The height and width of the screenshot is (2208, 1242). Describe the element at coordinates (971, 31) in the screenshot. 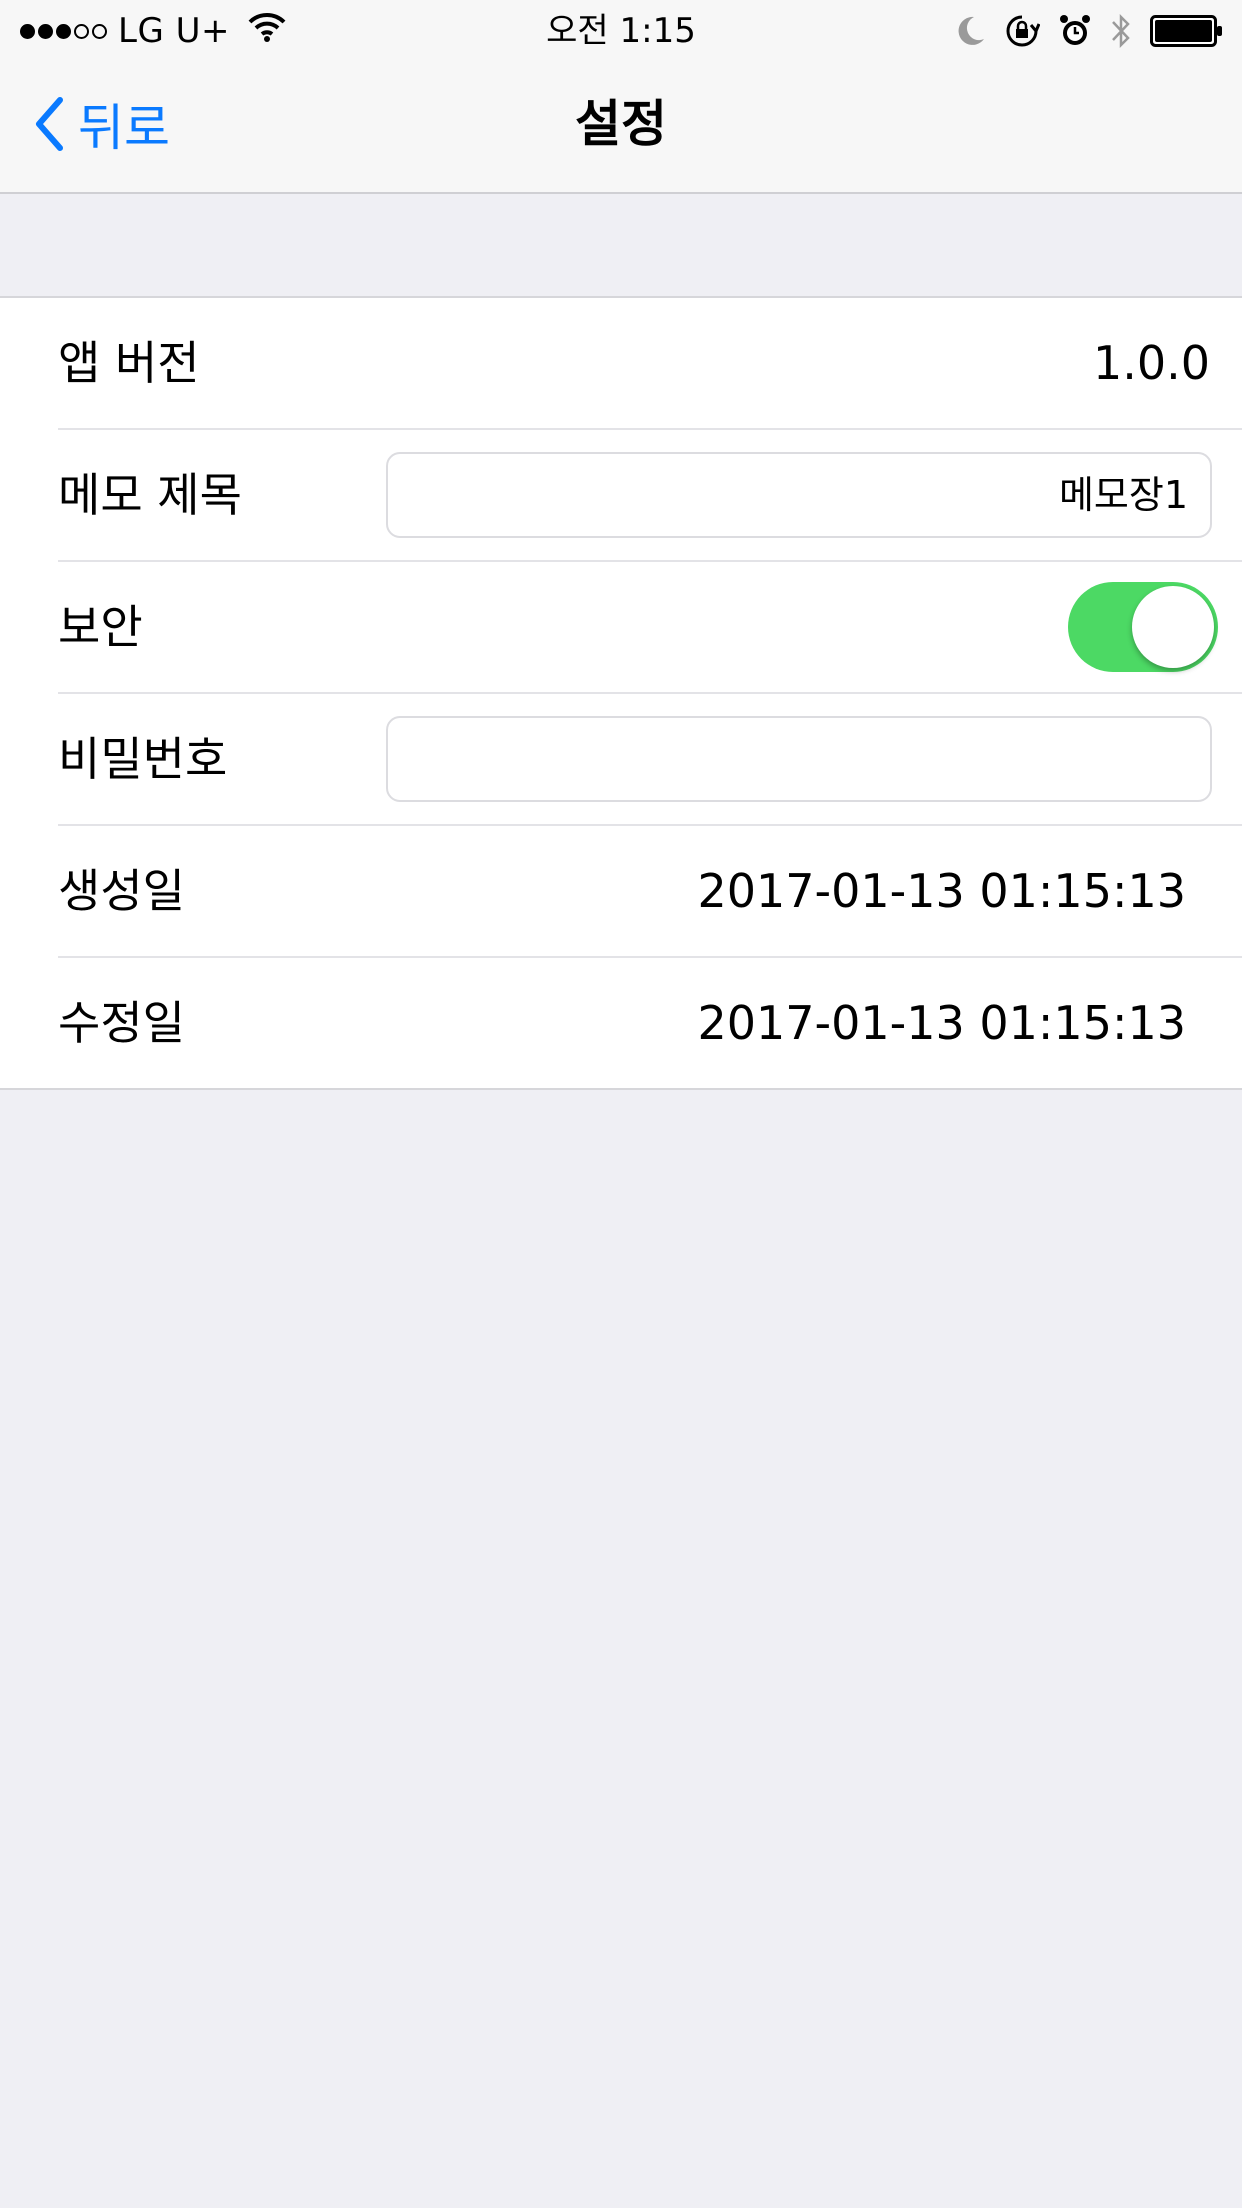

I see `moon-icon` at that location.